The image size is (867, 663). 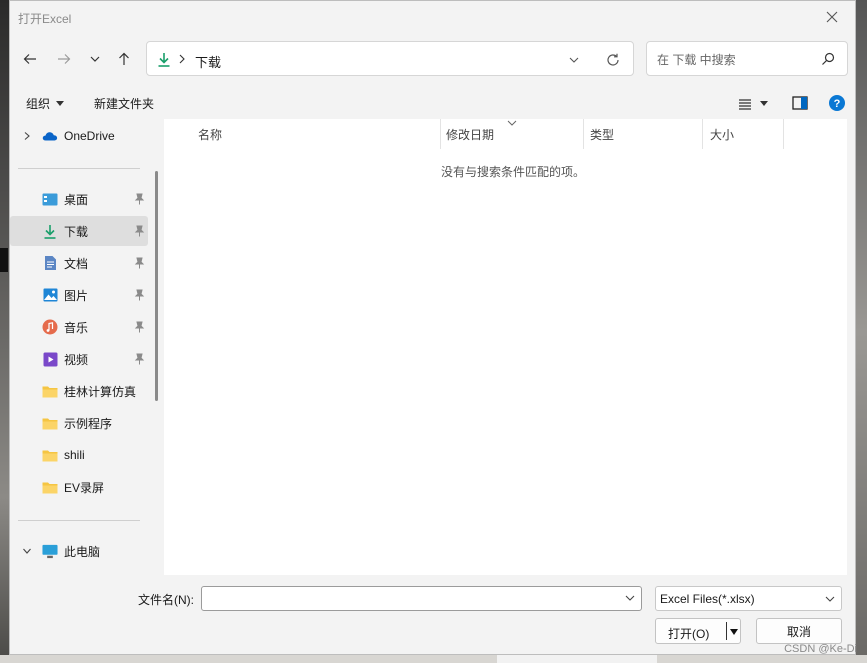 I want to click on navigation-bar: 下载, so click(x=432, y=59).